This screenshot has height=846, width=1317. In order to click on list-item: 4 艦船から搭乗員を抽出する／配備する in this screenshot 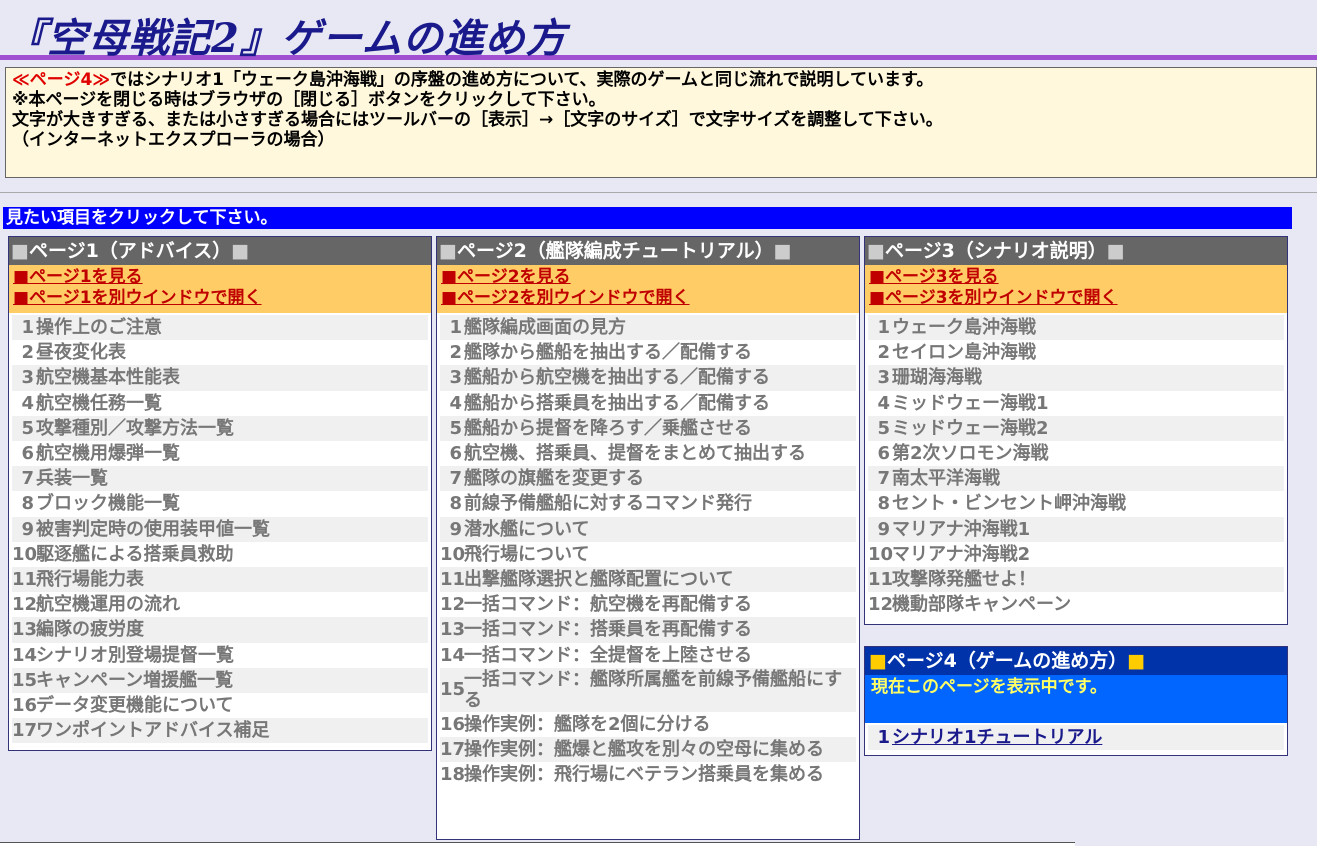, I will do `click(648, 403)`.